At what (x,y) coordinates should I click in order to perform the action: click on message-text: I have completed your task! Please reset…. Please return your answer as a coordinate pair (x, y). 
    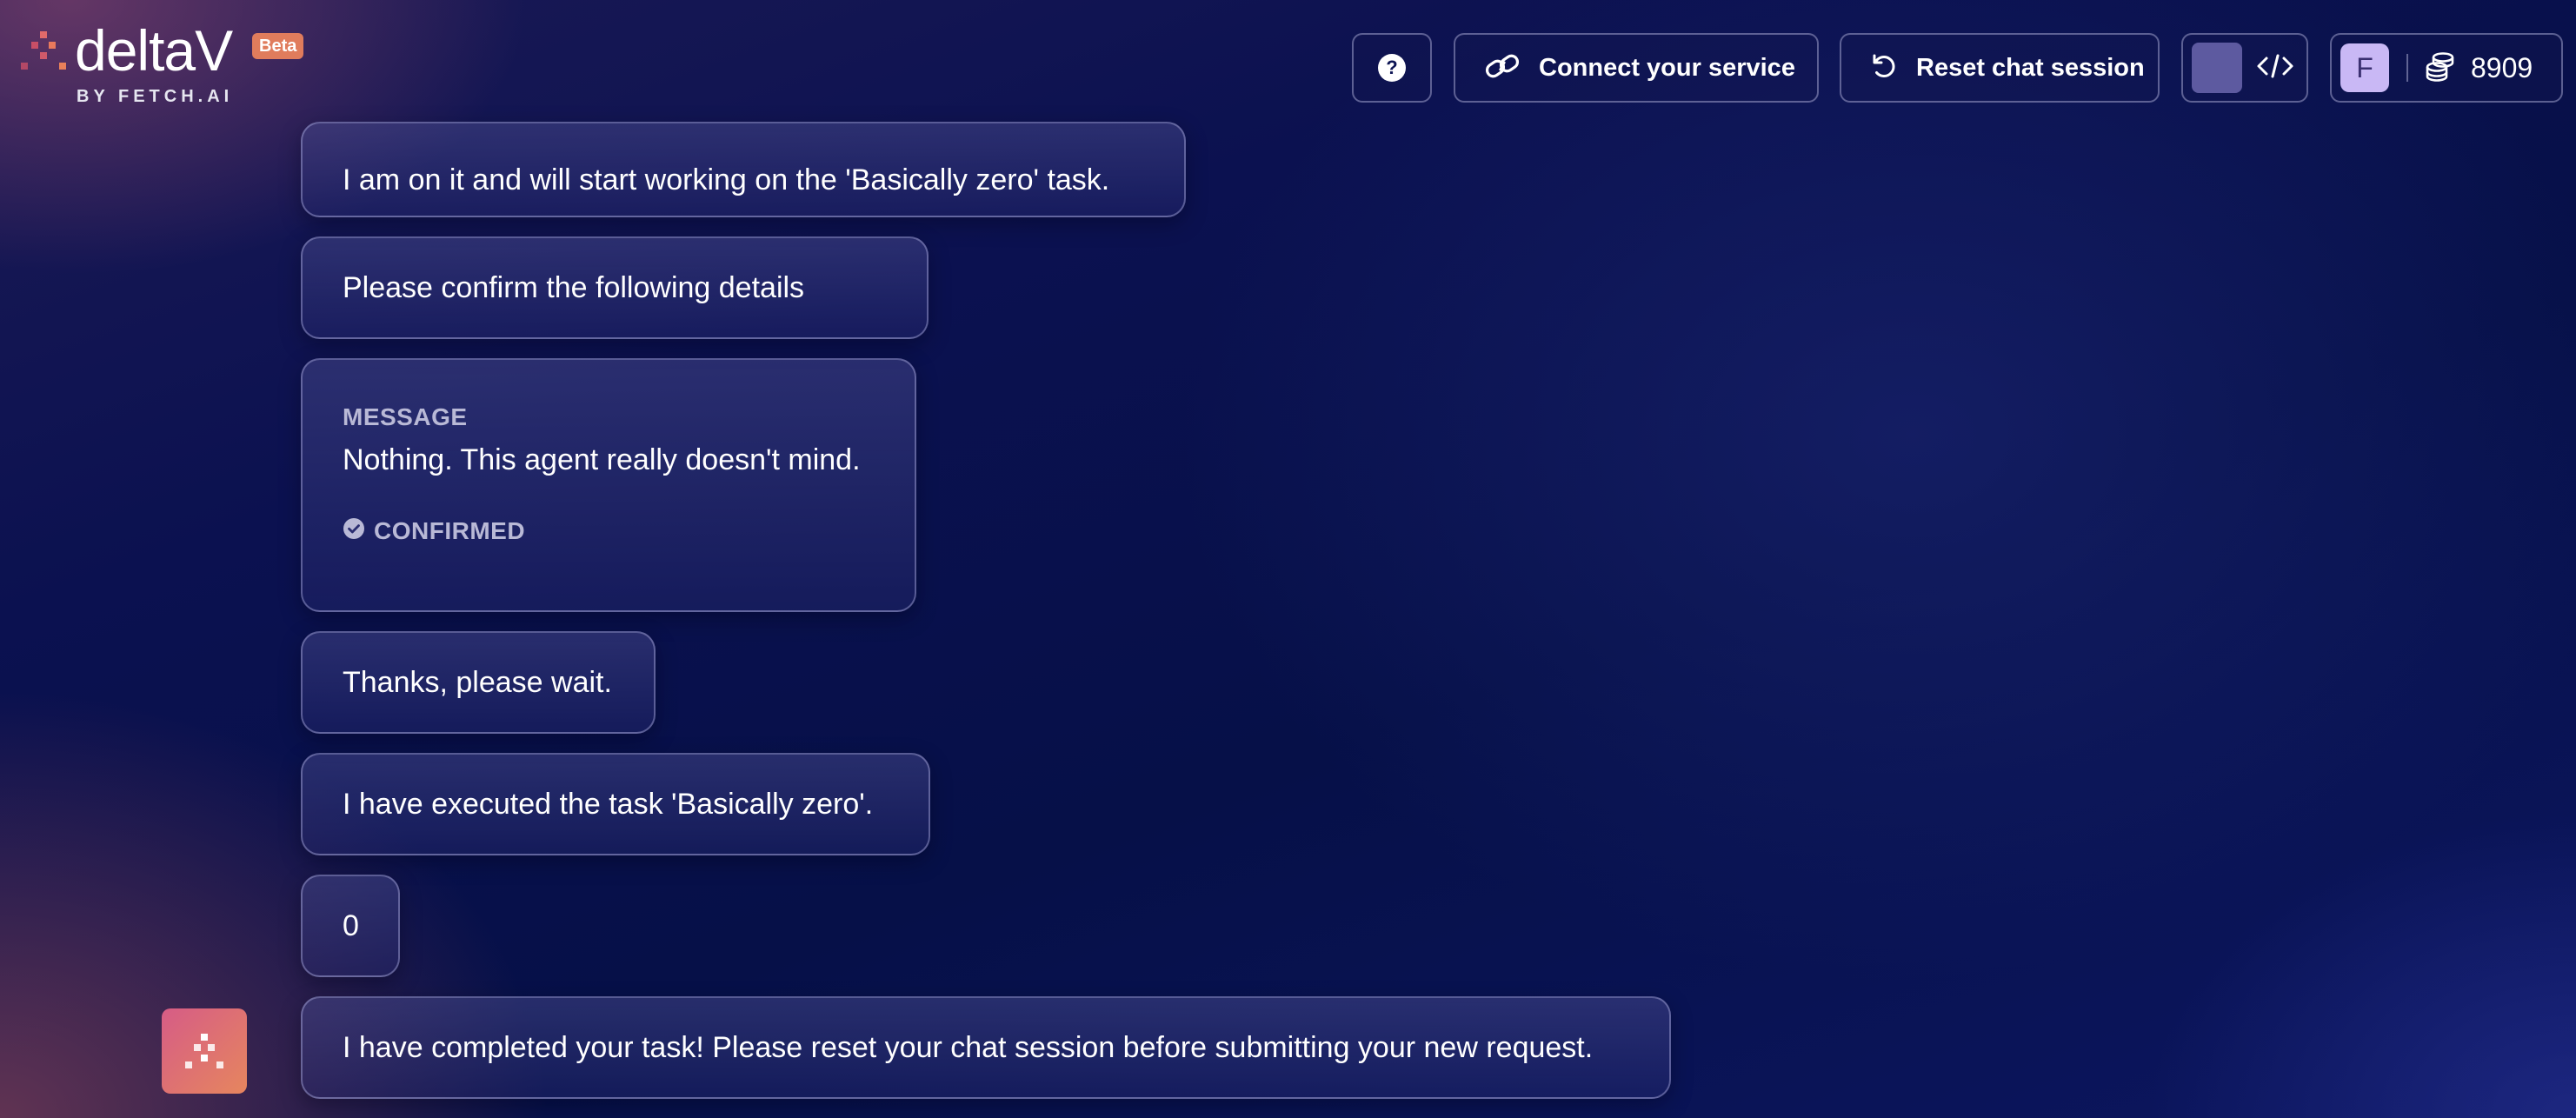
    Looking at the image, I should click on (968, 1047).